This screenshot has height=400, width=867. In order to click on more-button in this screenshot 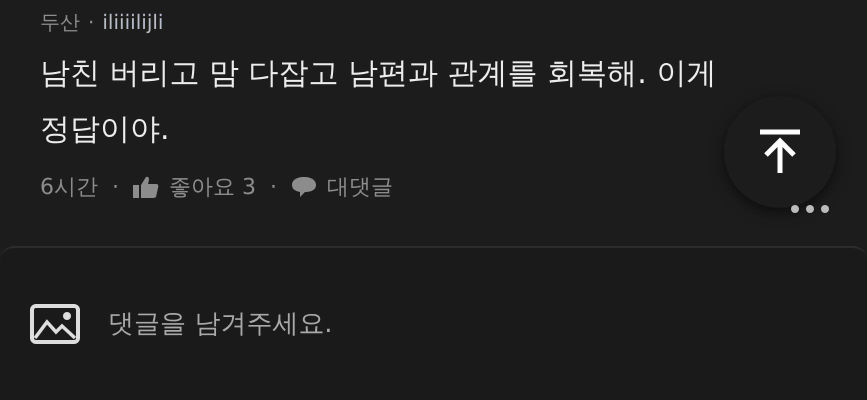, I will do `click(810, 209)`.